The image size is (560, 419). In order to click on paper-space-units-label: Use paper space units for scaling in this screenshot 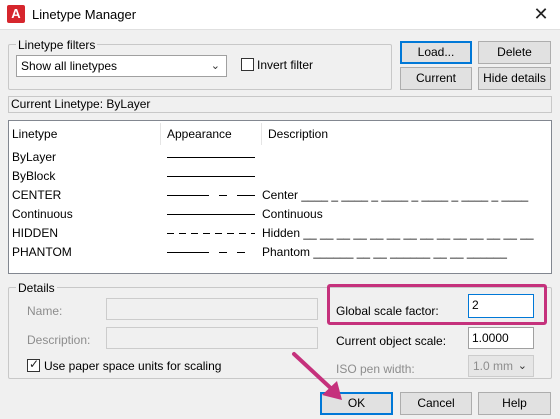, I will do `click(133, 366)`.